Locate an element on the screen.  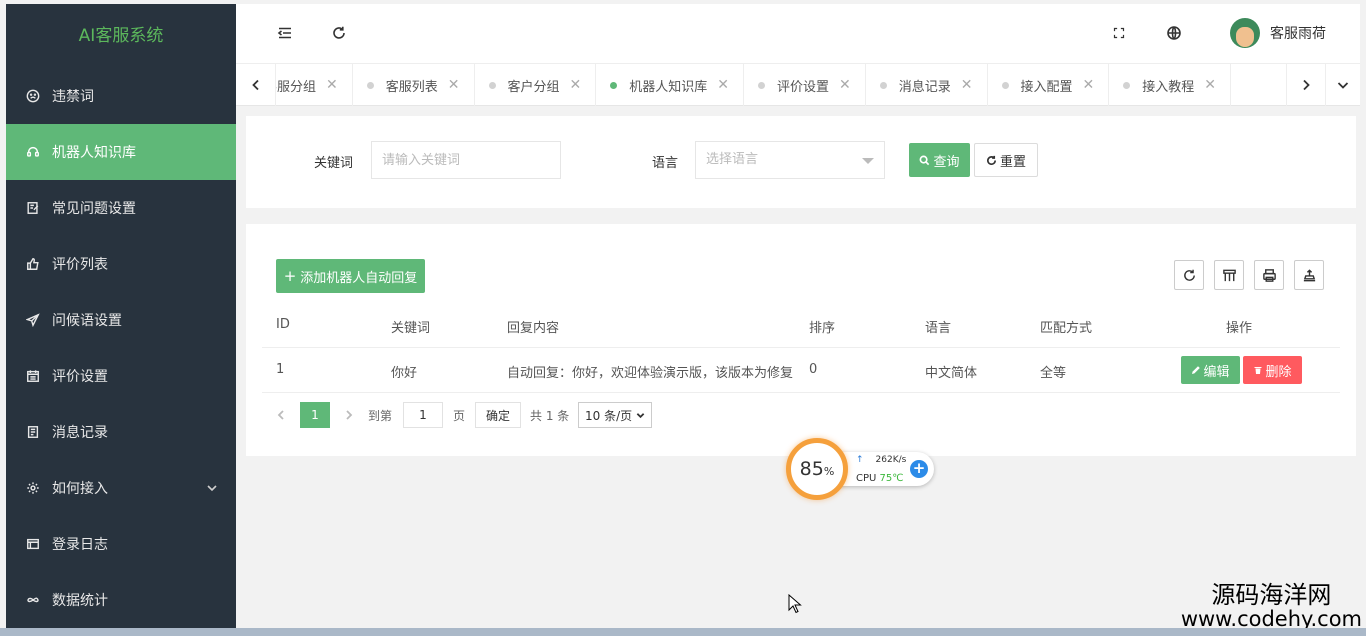
tab-dot is located at coordinates (370, 85).